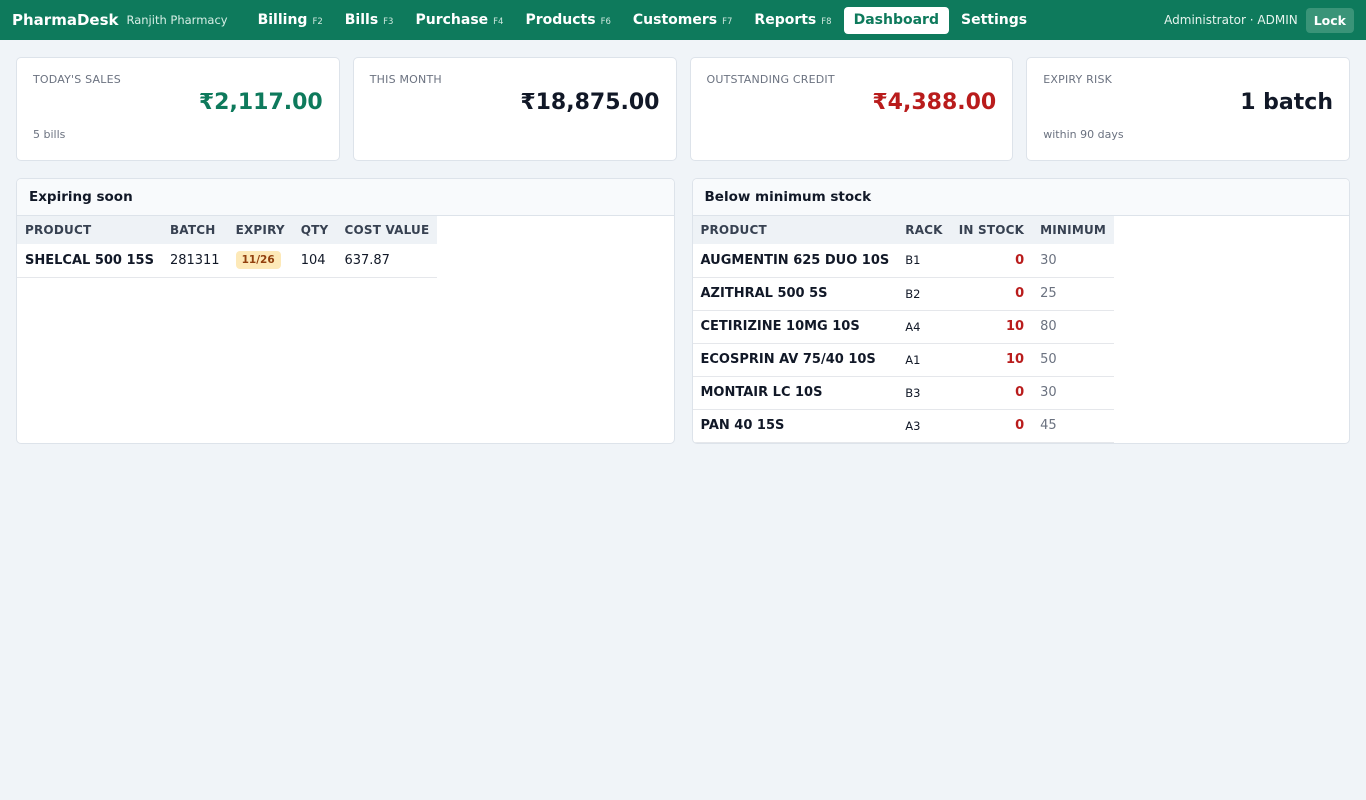 Image resolution: width=1366 pixels, height=800 pixels. I want to click on nav-shortcut-key: F7, so click(727, 21).